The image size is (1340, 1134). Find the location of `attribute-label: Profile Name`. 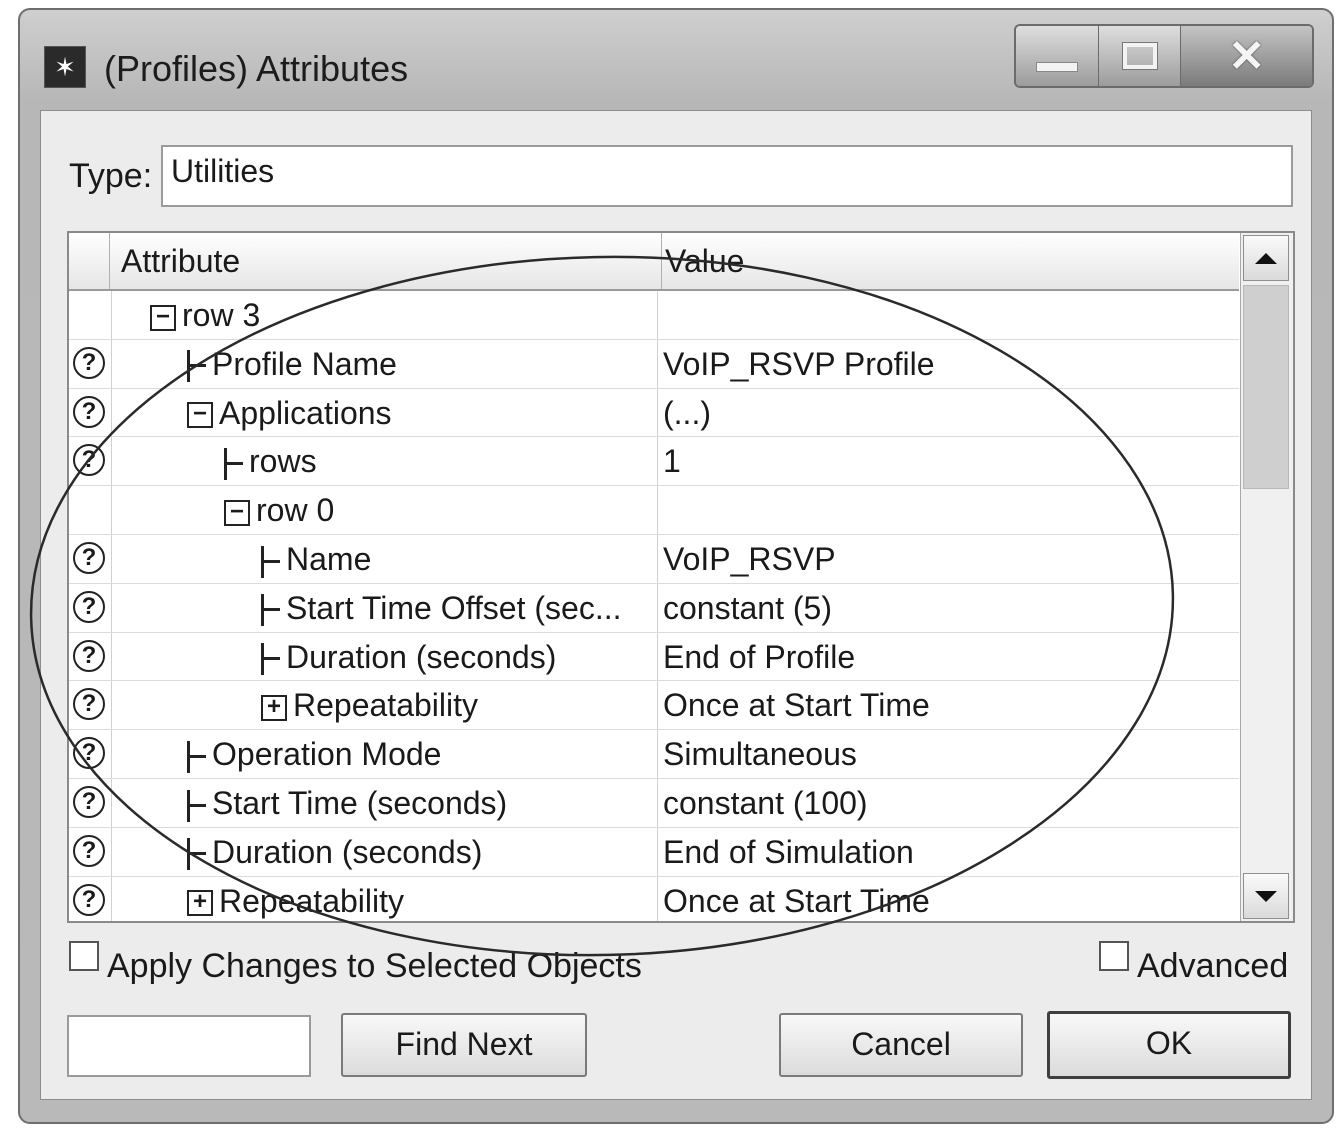

attribute-label: Profile Name is located at coordinates (304, 363).